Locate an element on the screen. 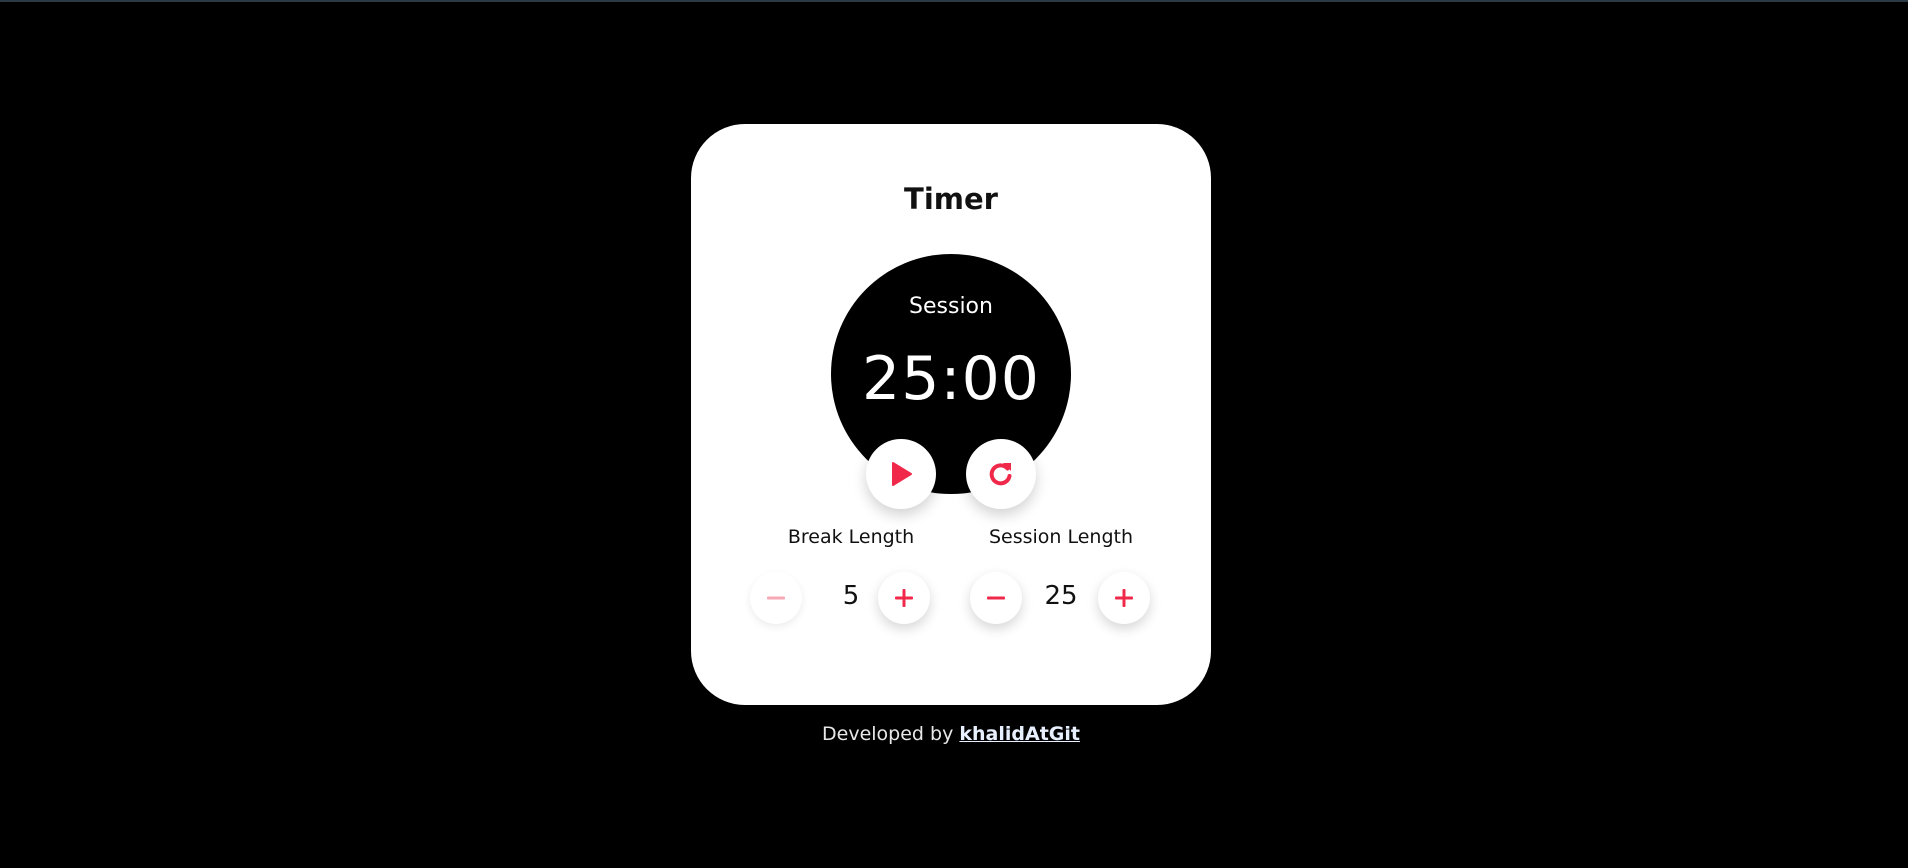 The image size is (1908, 868). break-length-value: 5 is located at coordinates (851, 596).